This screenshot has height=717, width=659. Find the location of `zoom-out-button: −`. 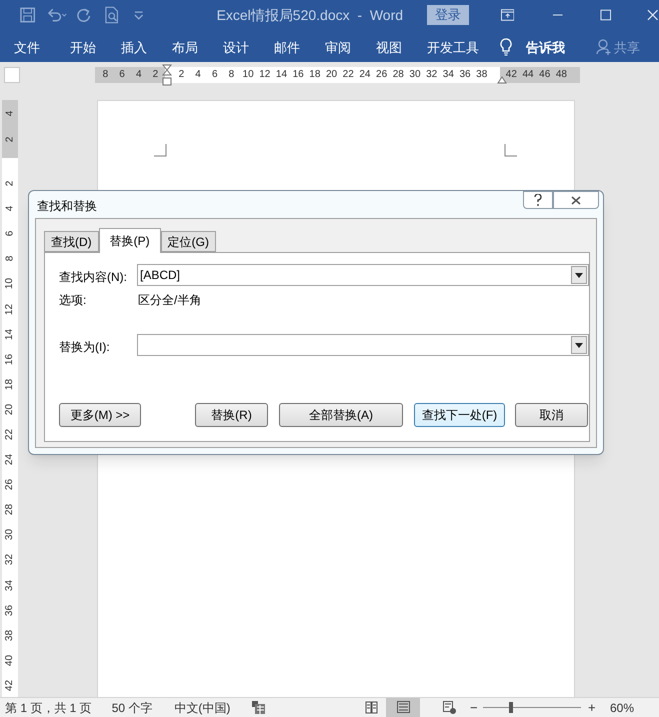

zoom-out-button: − is located at coordinates (474, 707).